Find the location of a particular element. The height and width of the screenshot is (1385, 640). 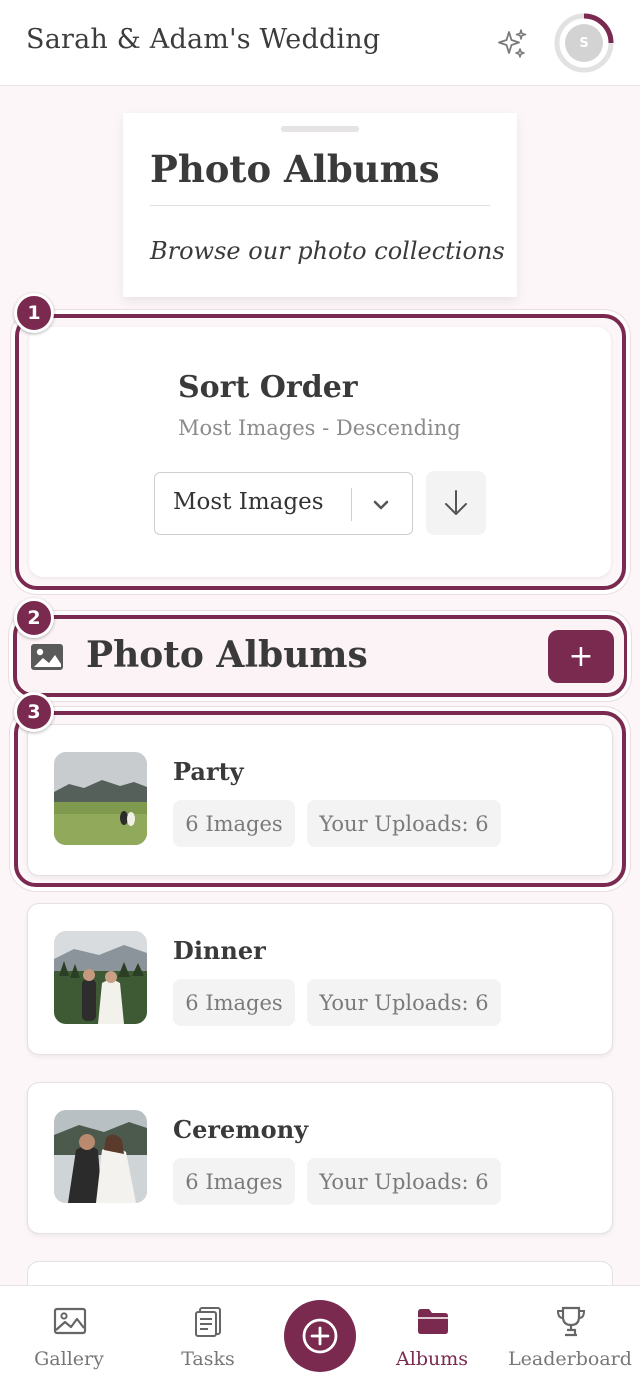

arrow-down-icon is located at coordinates (456, 502).